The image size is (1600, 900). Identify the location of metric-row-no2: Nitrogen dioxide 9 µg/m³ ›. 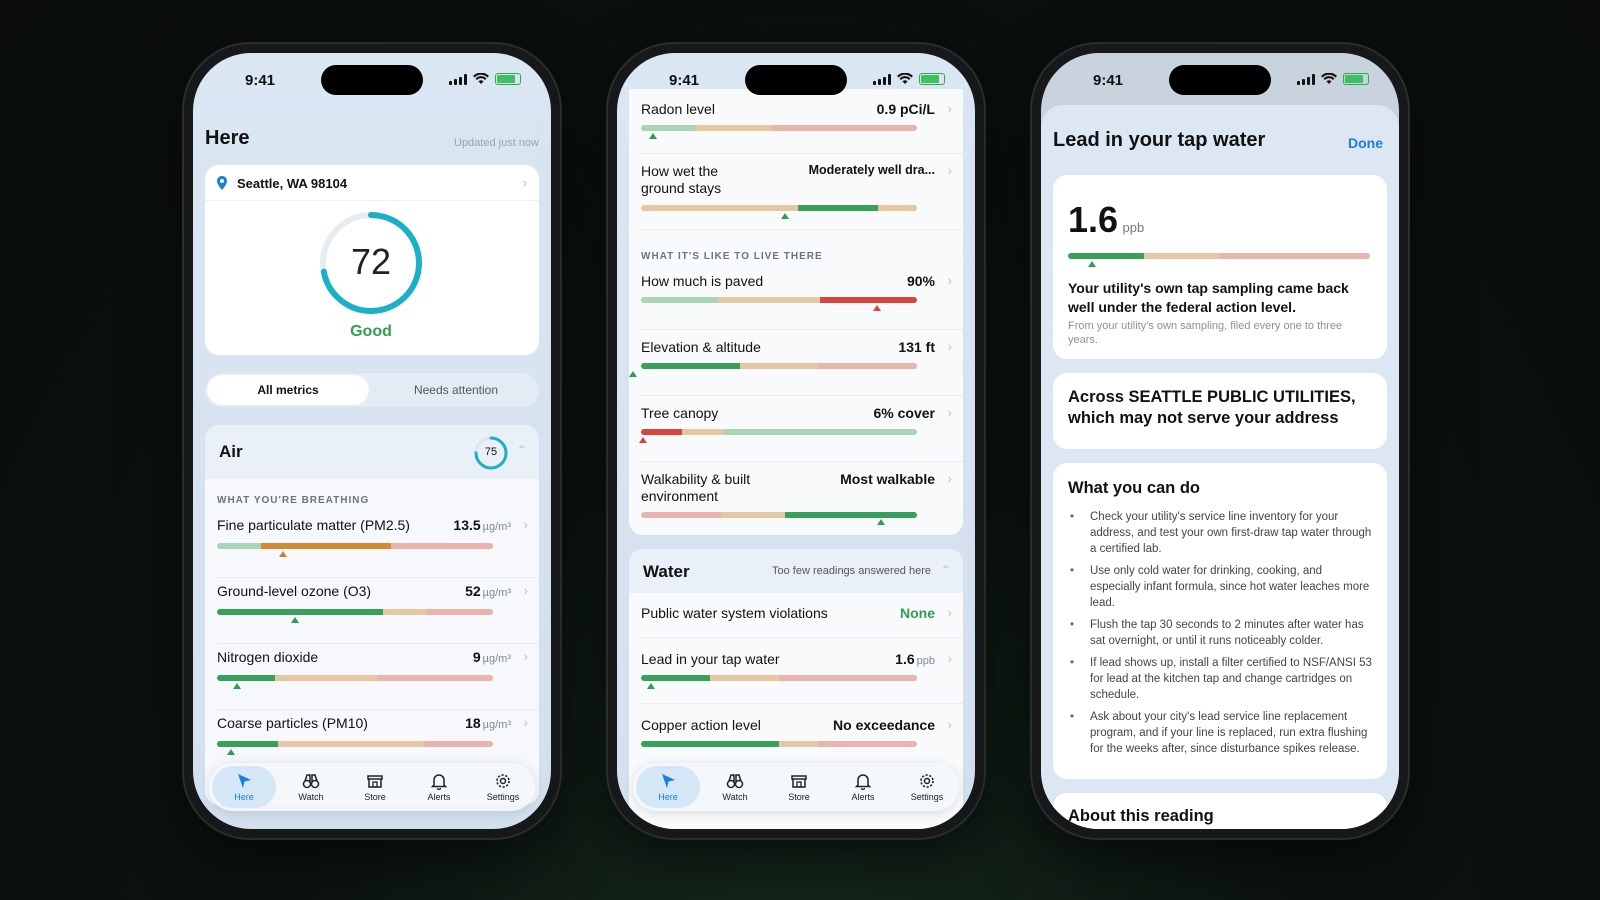
(372, 679).